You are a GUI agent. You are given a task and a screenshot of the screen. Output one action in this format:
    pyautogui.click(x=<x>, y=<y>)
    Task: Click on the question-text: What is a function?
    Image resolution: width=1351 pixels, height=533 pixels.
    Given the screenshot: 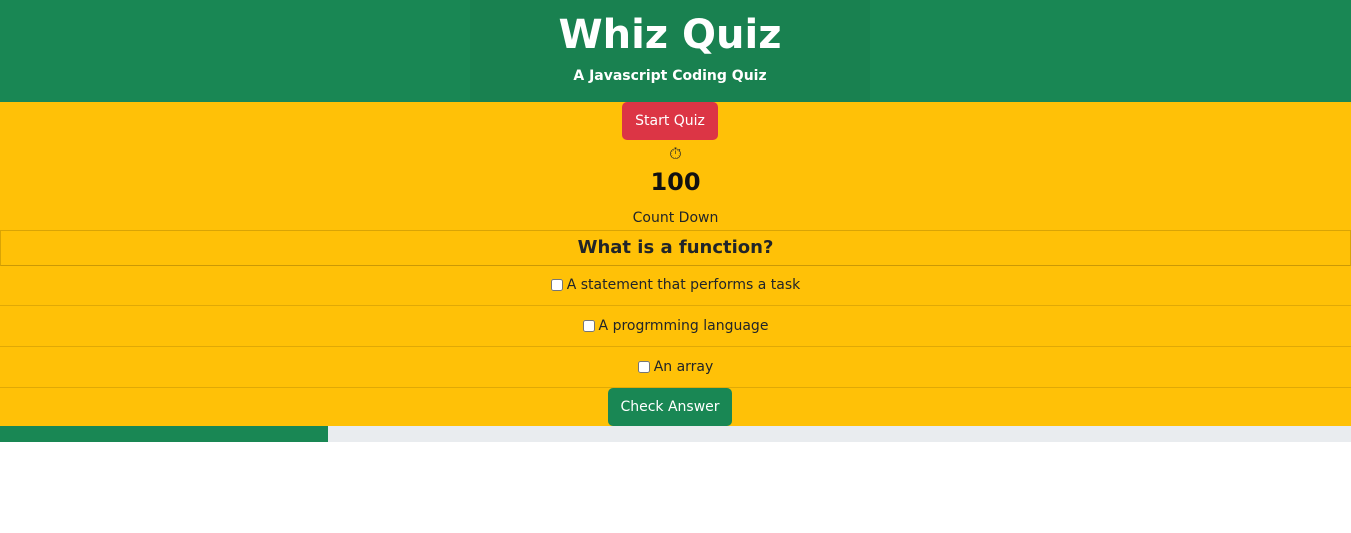 What is the action you would take?
    pyautogui.click(x=675, y=247)
    